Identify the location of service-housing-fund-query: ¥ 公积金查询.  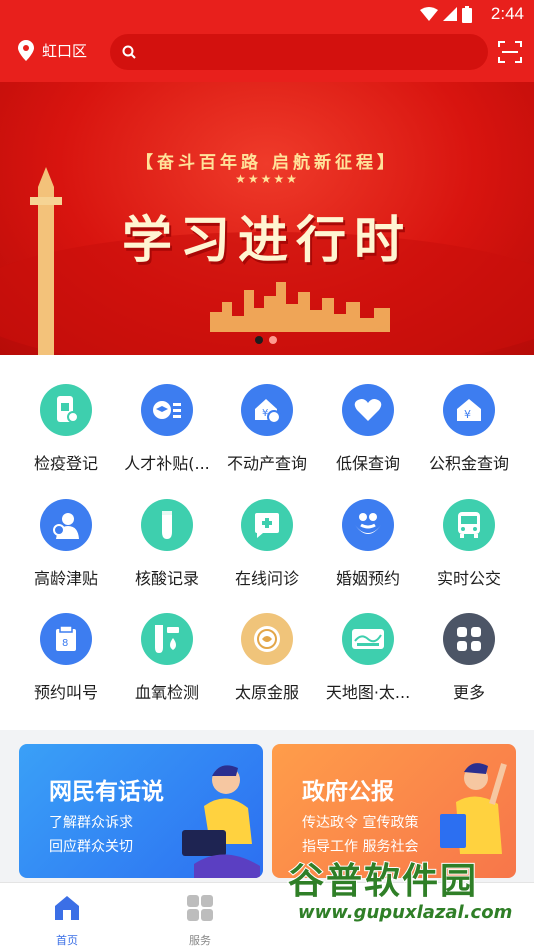
(469, 429).